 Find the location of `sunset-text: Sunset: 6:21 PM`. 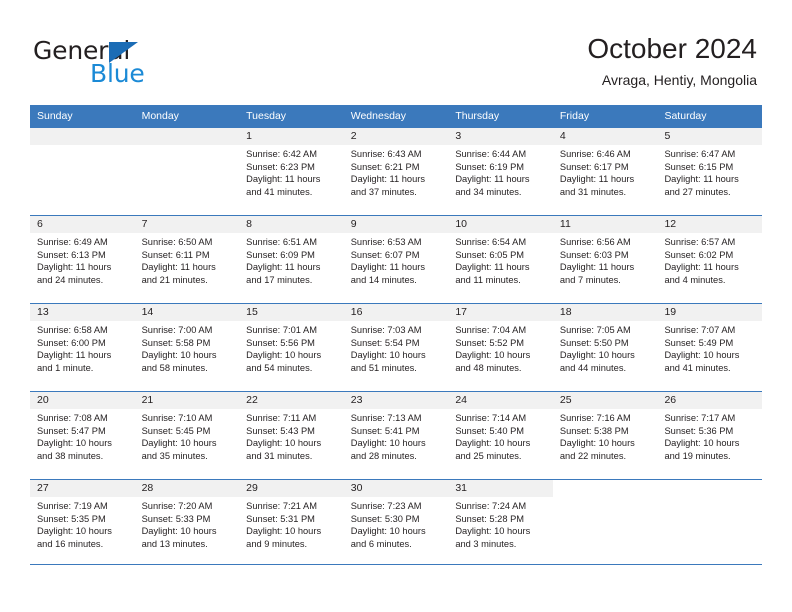

sunset-text: Sunset: 6:21 PM is located at coordinates (385, 166).